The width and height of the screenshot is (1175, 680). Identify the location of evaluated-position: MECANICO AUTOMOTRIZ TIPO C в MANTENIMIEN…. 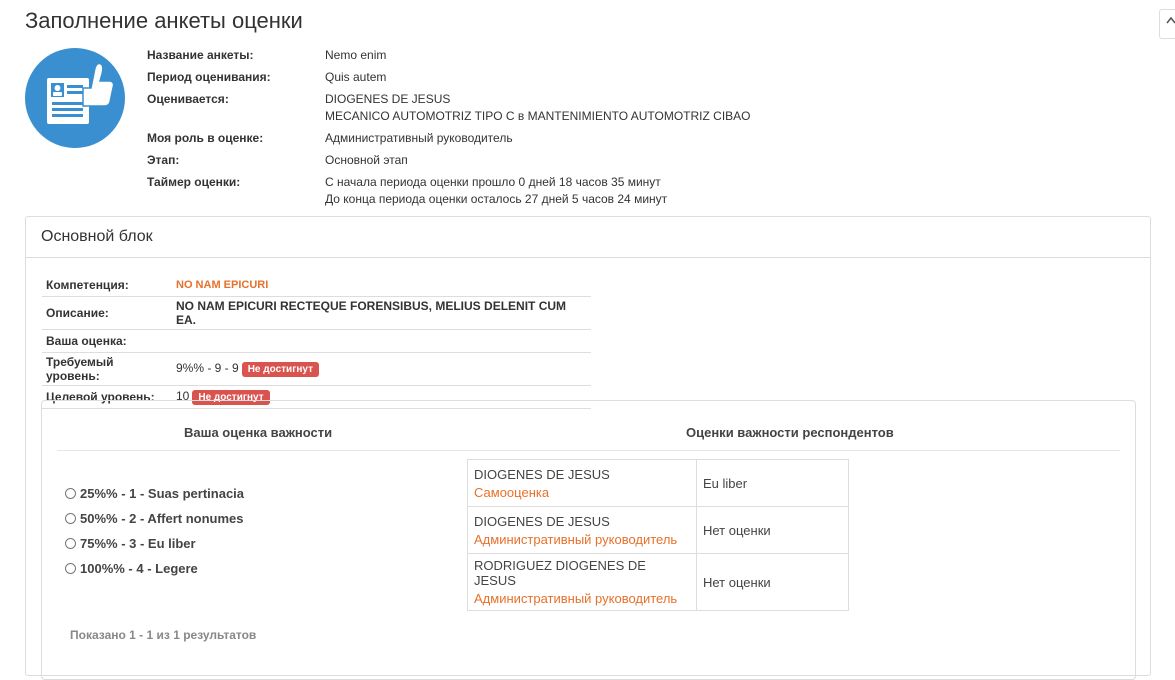
(538, 116).